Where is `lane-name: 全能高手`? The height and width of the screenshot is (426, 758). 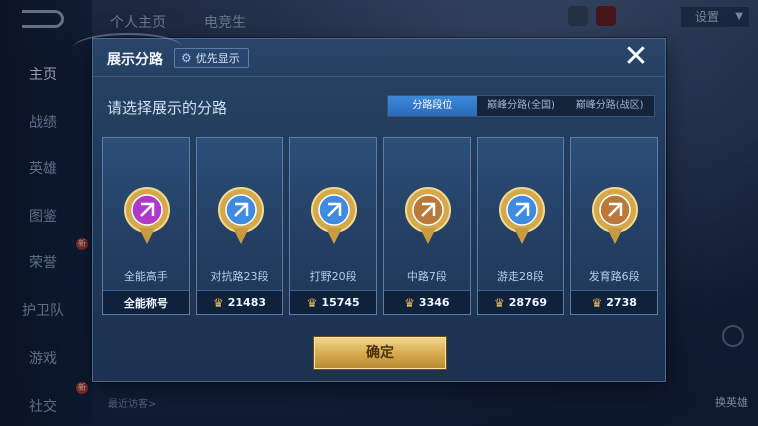 lane-name: 全能高手 is located at coordinates (145, 276).